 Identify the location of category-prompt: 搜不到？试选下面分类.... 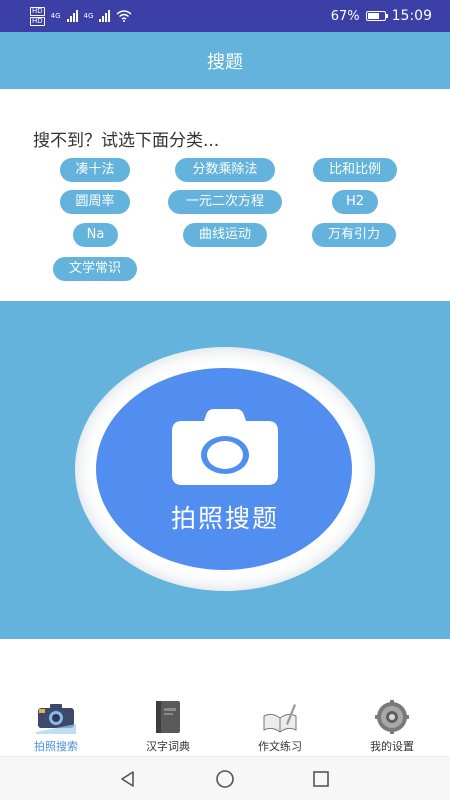
(126, 141).